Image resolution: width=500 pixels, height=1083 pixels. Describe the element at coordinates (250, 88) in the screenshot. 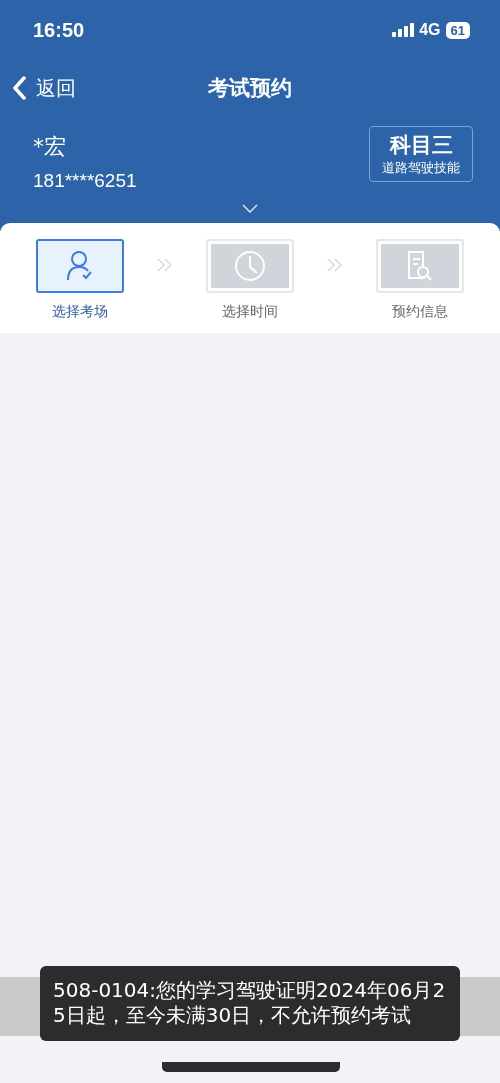

I see `page-title: 考试预约` at that location.